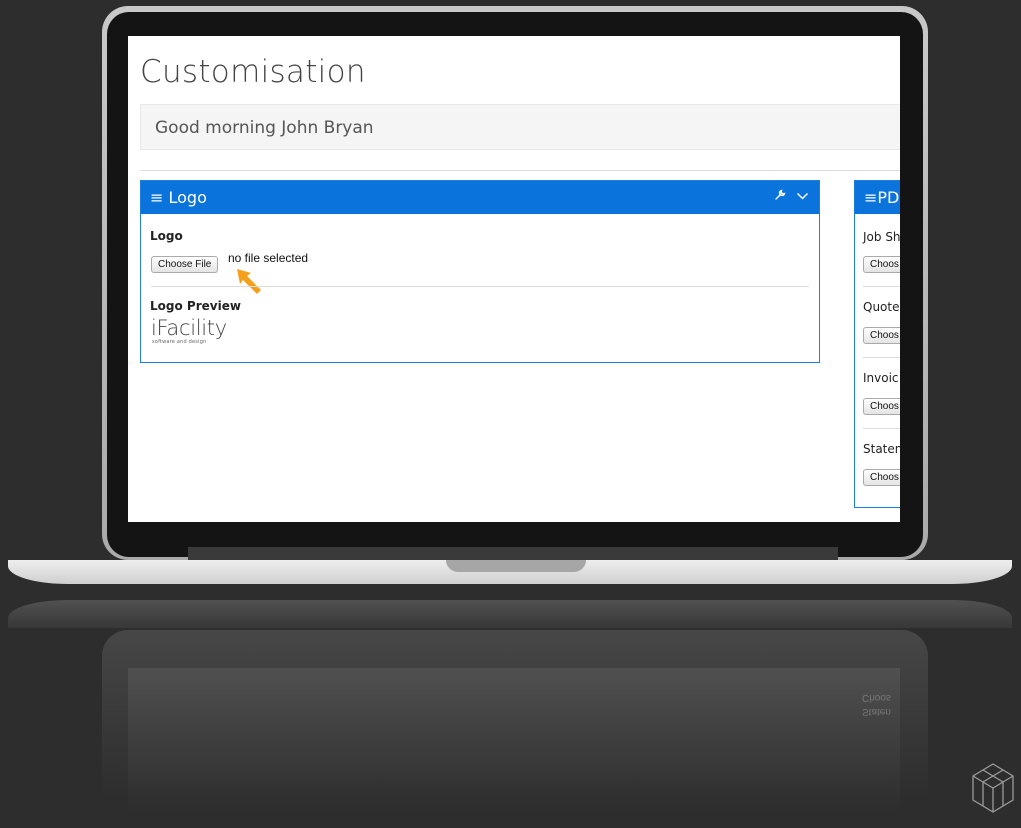 This screenshot has height=828, width=1021. What do you see at coordinates (881, 307) in the screenshot?
I see `pdf-row-label: Quote` at bounding box center [881, 307].